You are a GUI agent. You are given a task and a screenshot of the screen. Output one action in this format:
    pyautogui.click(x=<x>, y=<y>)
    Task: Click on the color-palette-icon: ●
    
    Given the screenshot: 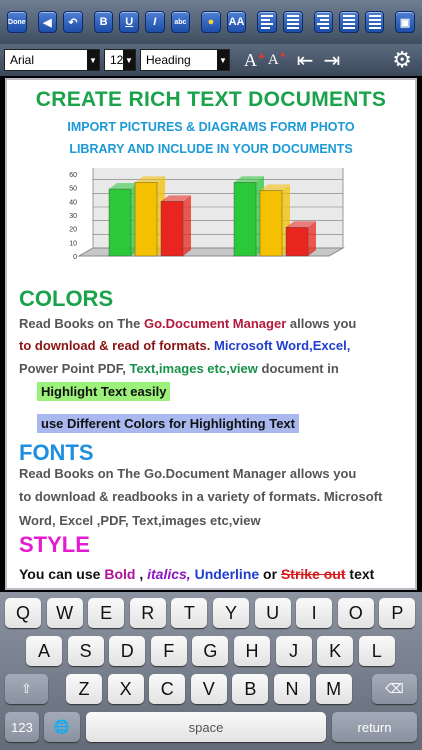 What is the action you would take?
    pyautogui.click(x=211, y=22)
    